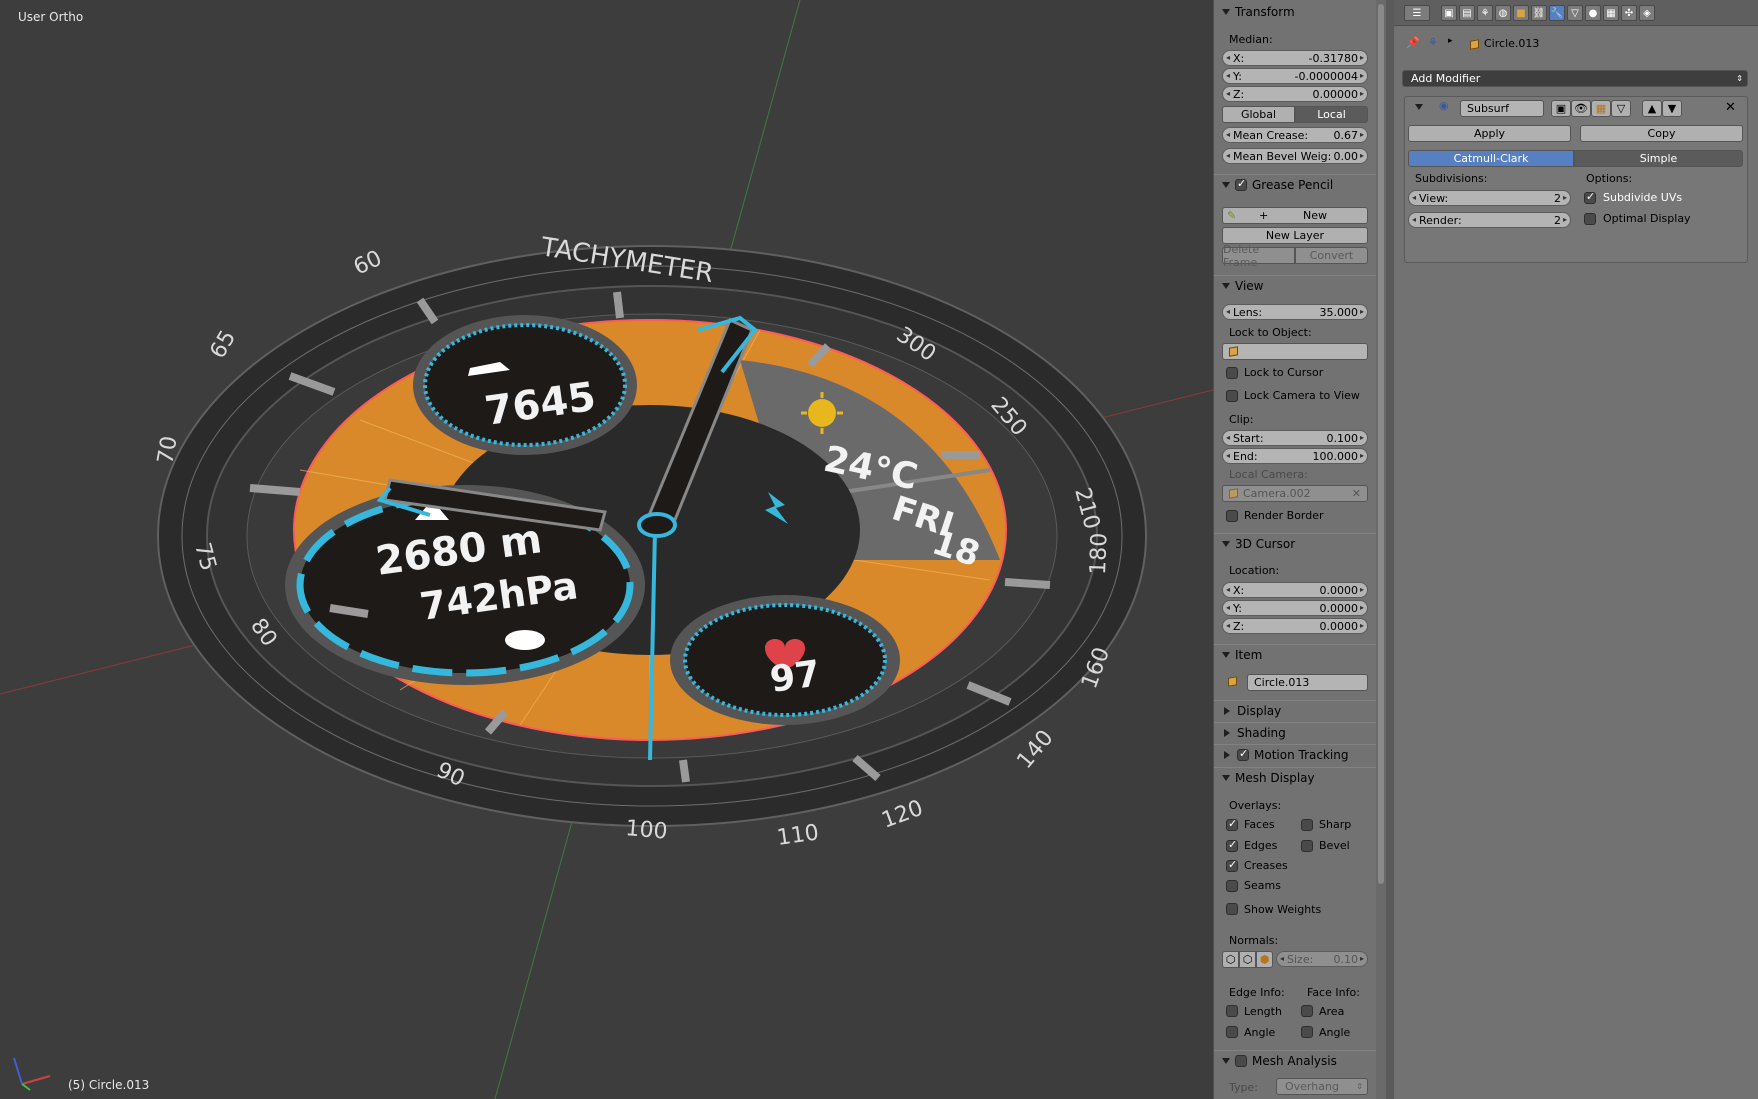 The image size is (1758, 1099). Describe the element at coordinates (1503, 13) in the screenshot. I see `world-tab-icon: ◍` at that location.